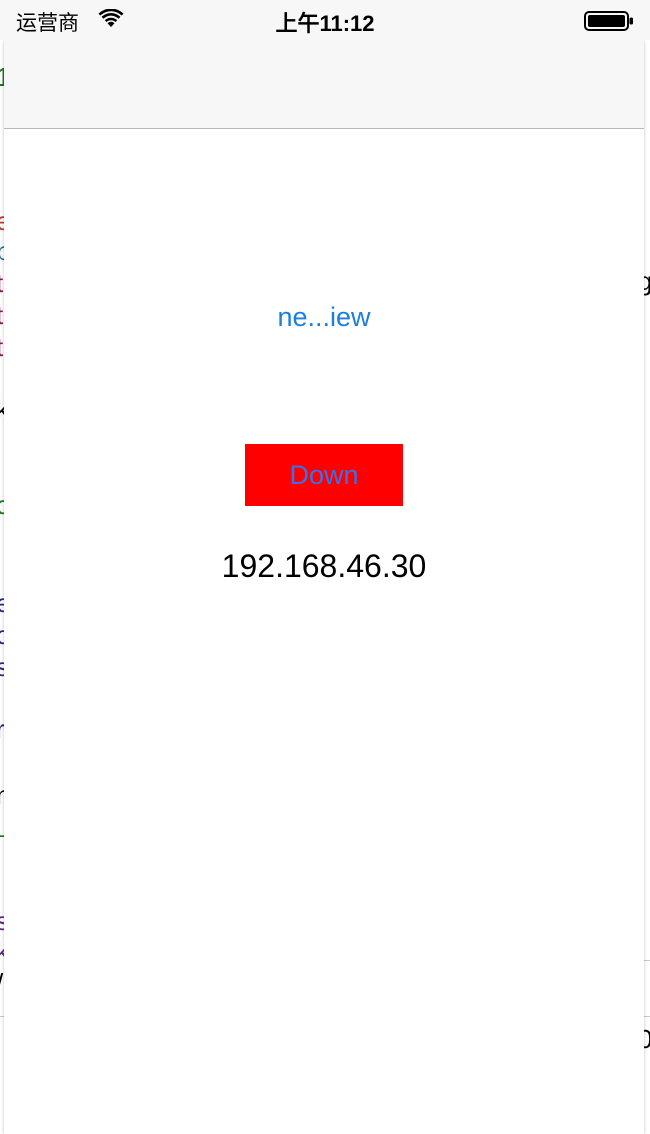 The height and width of the screenshot is (1134, 650). I want to click on open-webview-link: ne...iew, so click(324, 317).